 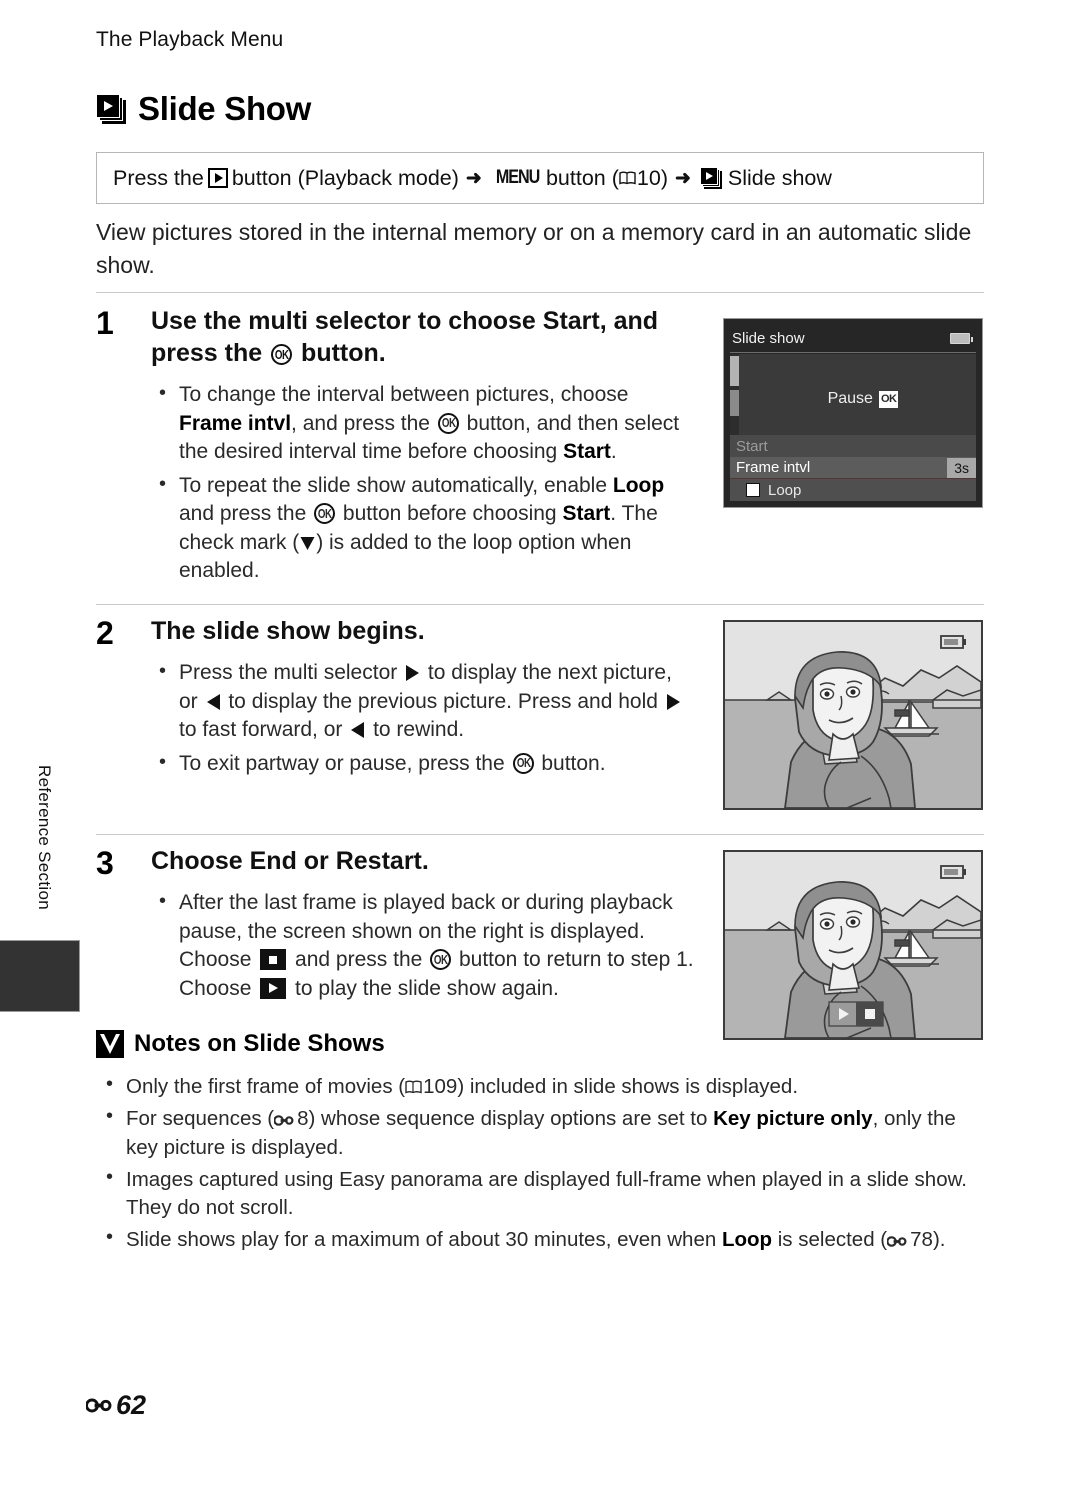 I want to click on n2-ref: 8, so click(x=303, y=1119).